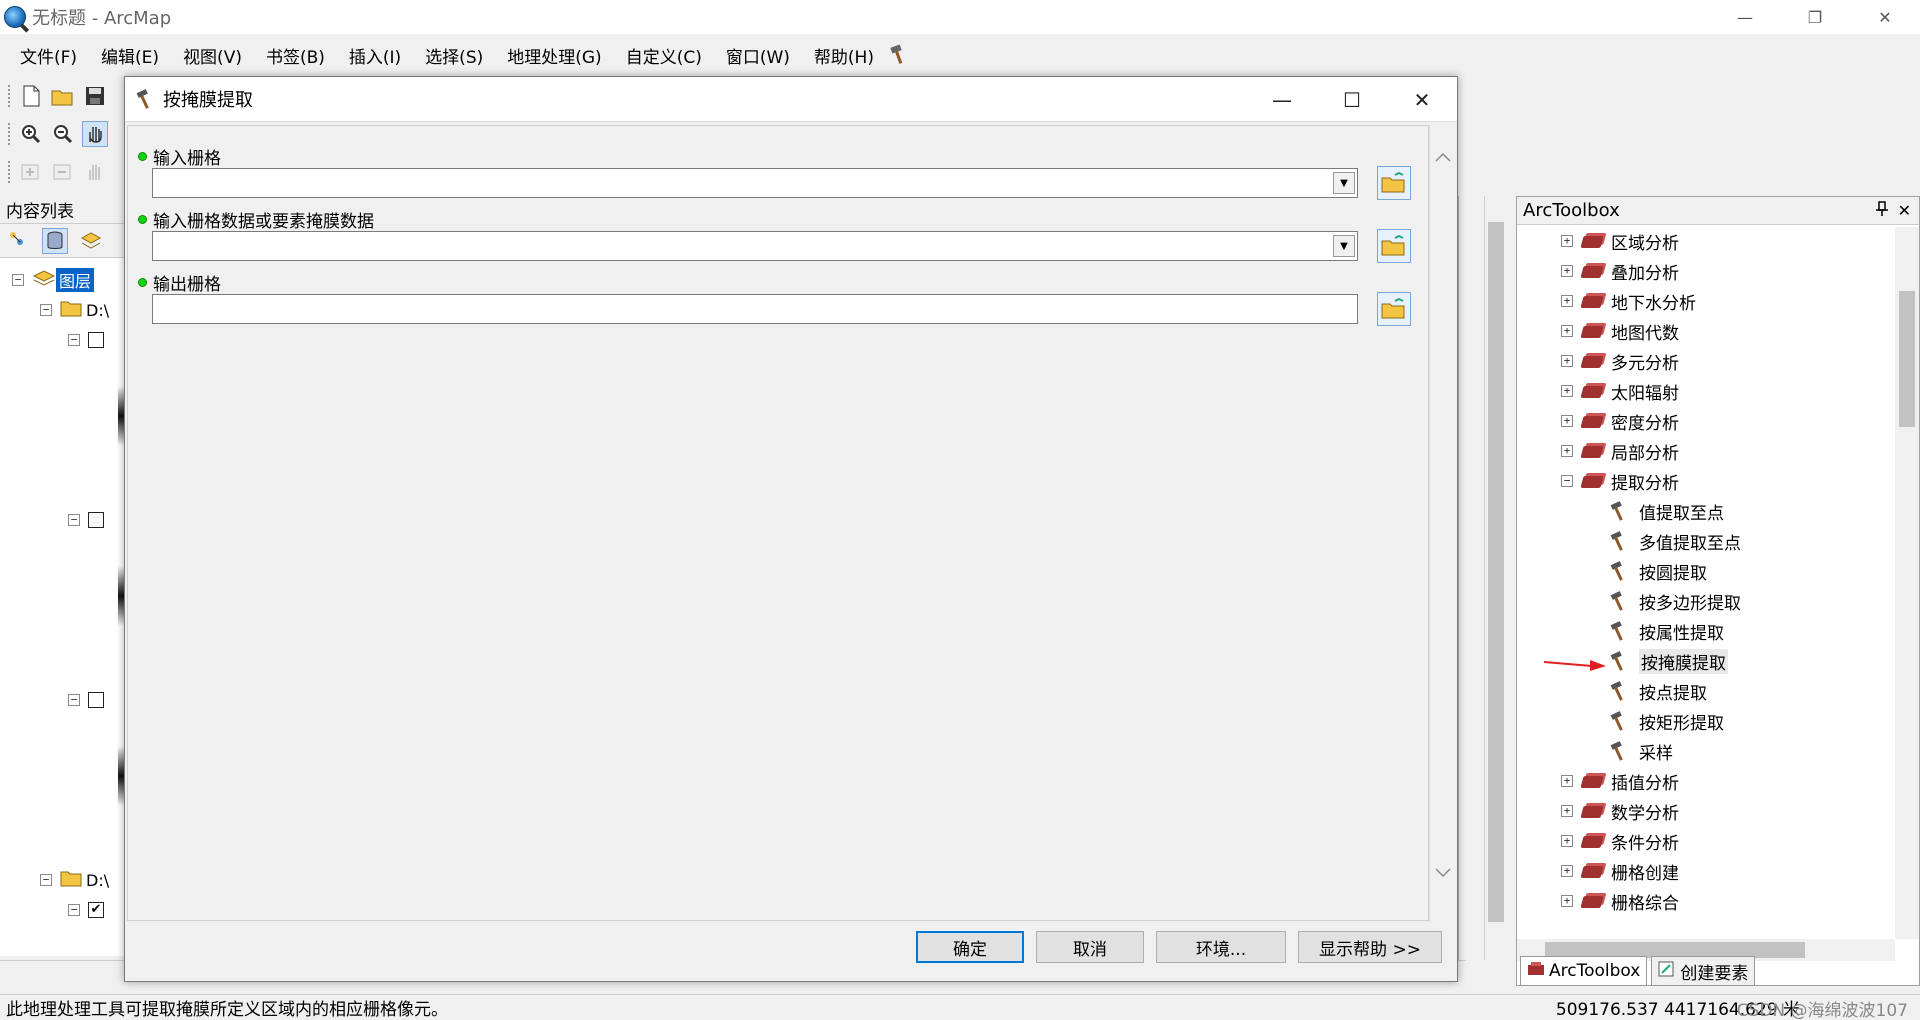 The height and width of the screenshot is (1020, 1920). What do you see at coordinates (1666, 511) in the screenshot?
I see `tool-extract-values-to-points: 值提取至点` at bounding box center [1666, 511].